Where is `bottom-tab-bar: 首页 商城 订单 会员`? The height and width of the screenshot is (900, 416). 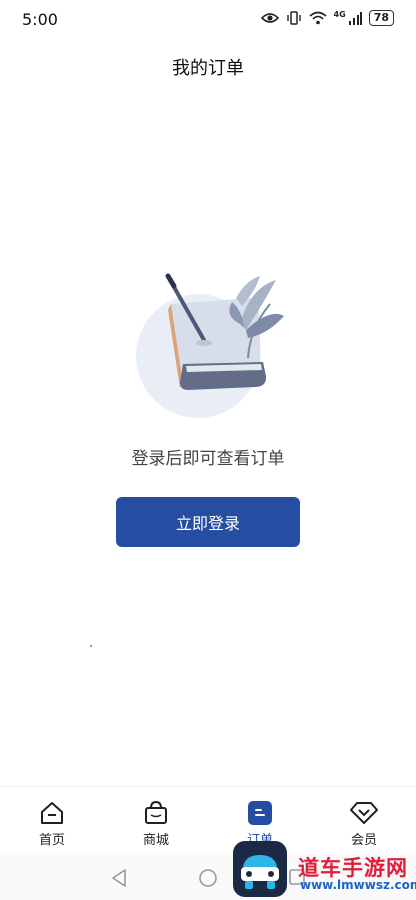
bottom-tab-bar: 首页 商城 订单 会员 is located at coordinates (208, 819).